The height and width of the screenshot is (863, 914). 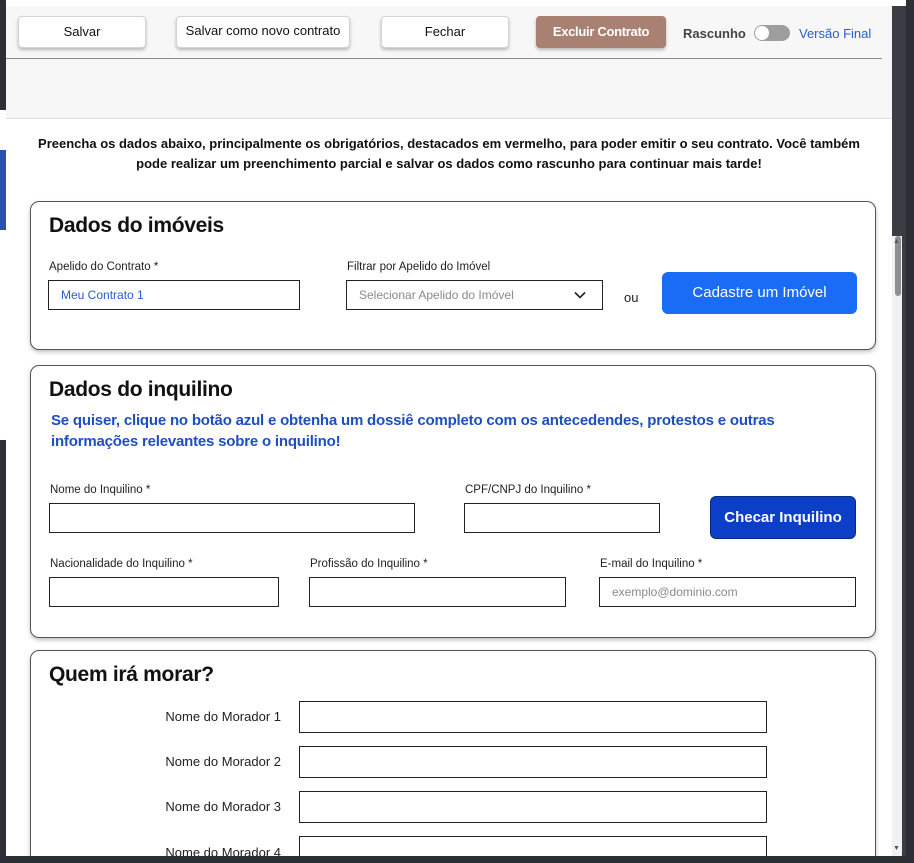 What do you see at coordinates (714, 33) in the screenshot?
I see `draft-label: Rascunho` at bounding box center [714, 33].